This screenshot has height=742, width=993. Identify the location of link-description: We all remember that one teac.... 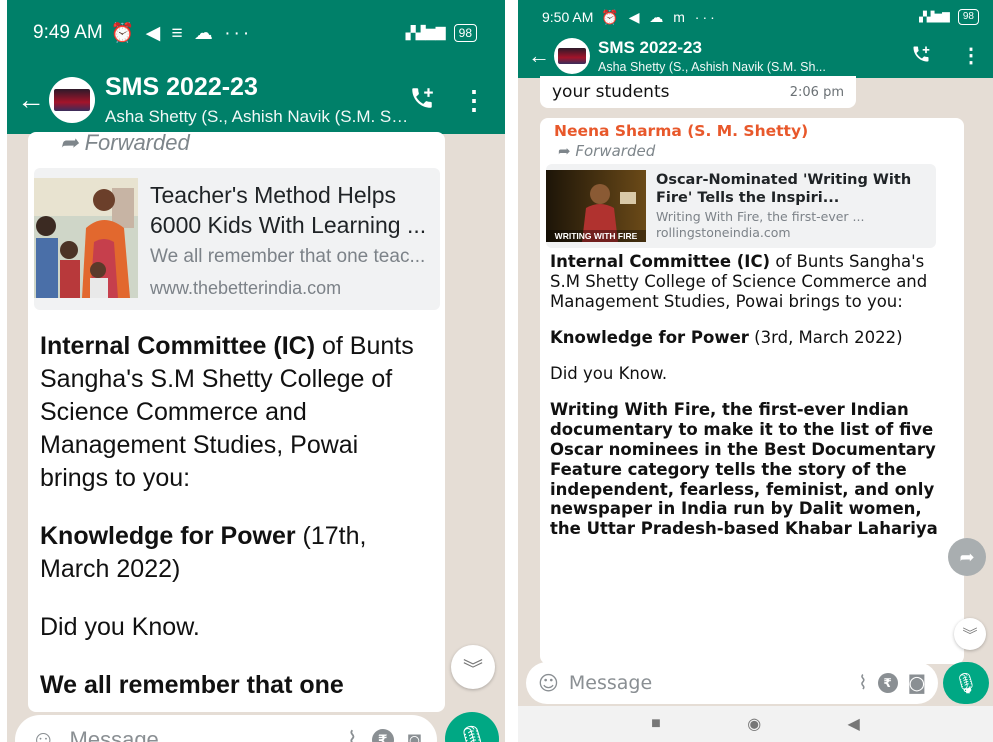
(288, 256).